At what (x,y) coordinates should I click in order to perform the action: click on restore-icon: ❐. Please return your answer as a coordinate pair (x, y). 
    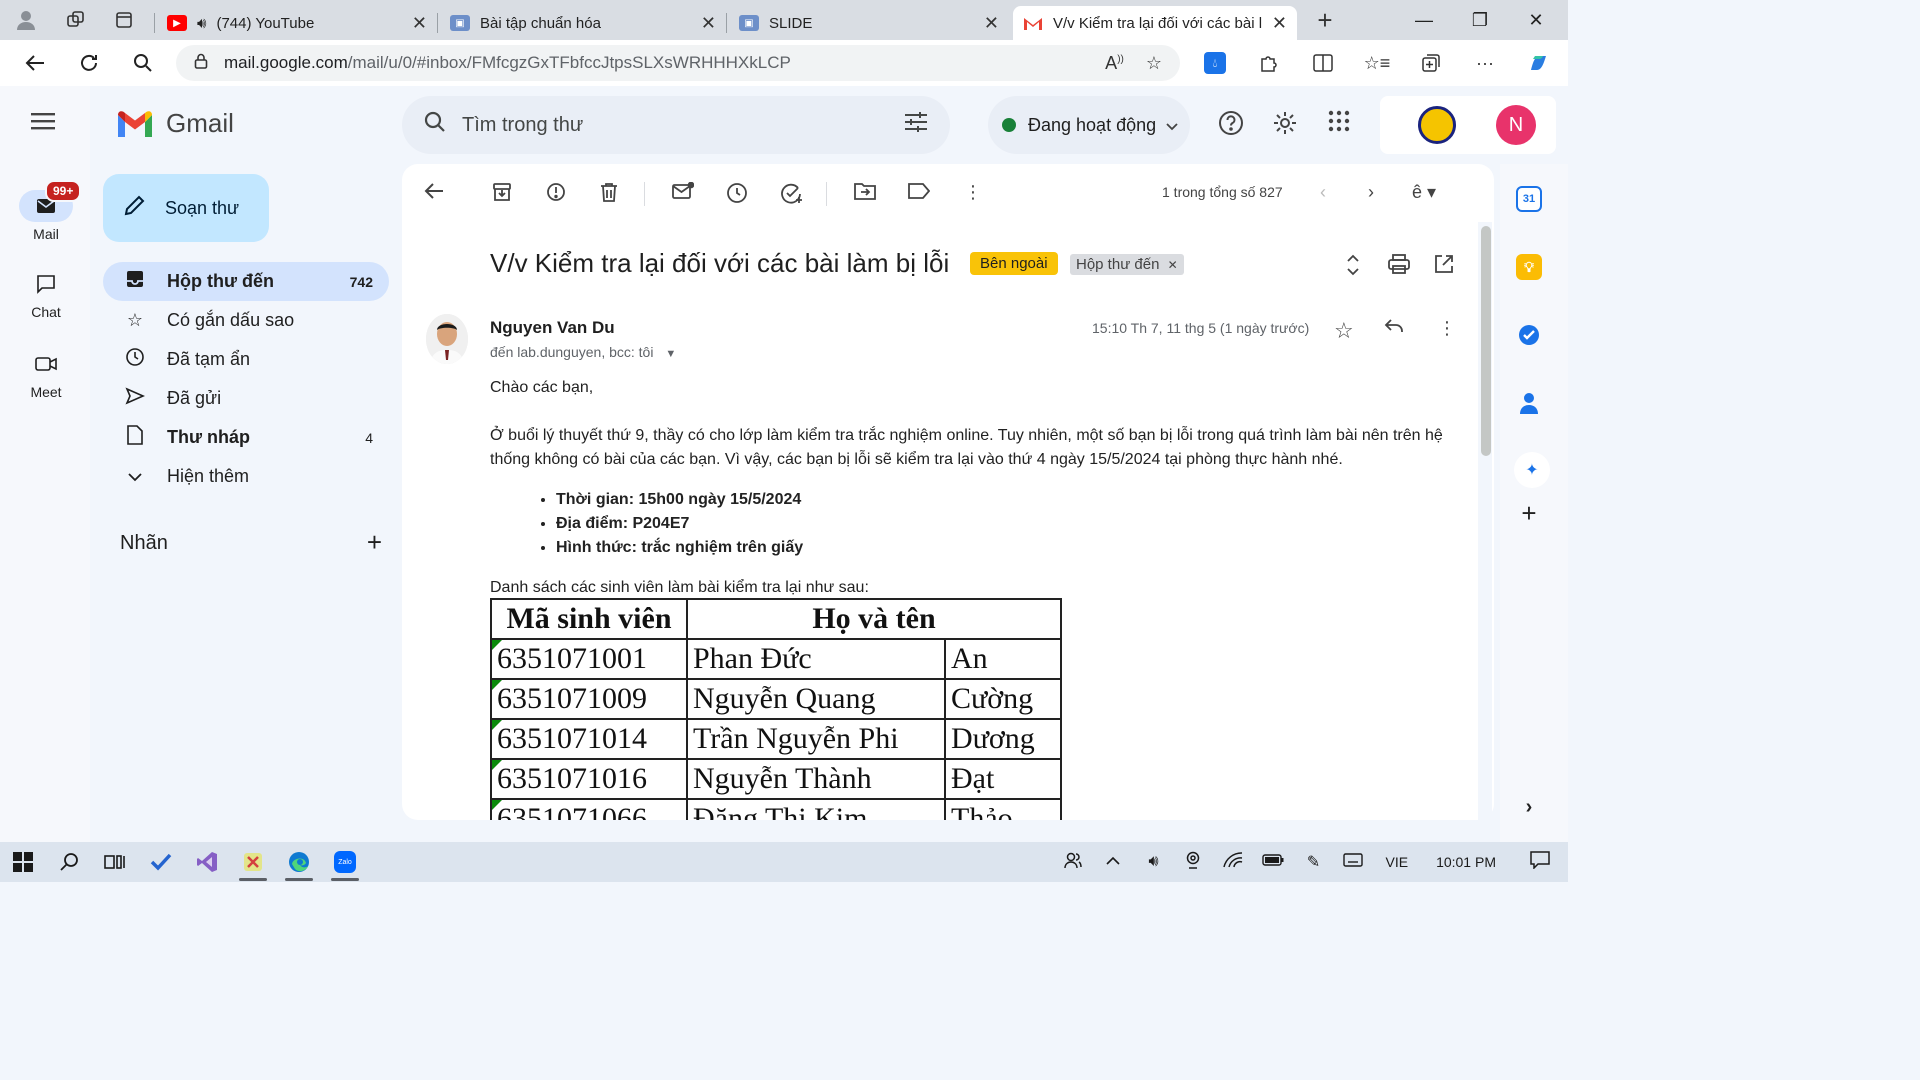
    Looking at the image, I should click on (1480, 20).